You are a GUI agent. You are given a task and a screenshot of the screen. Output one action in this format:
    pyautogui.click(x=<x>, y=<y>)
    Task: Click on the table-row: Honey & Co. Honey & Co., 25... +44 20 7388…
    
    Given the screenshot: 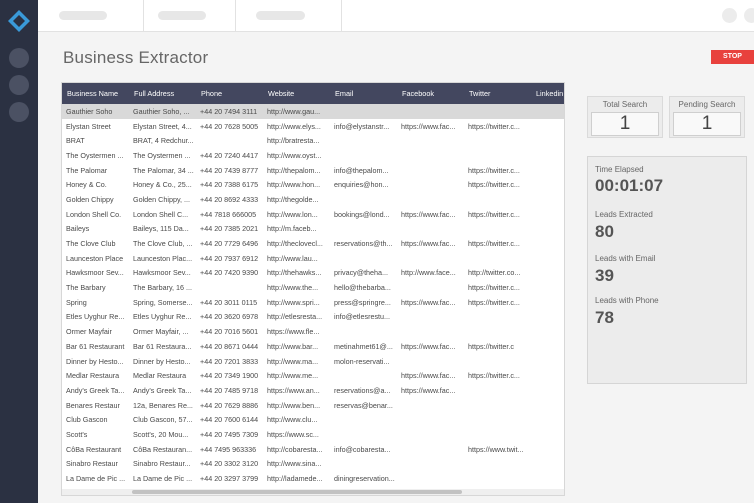 What is the action you would take?
    pyautogui.click(x=313, y=184)
    